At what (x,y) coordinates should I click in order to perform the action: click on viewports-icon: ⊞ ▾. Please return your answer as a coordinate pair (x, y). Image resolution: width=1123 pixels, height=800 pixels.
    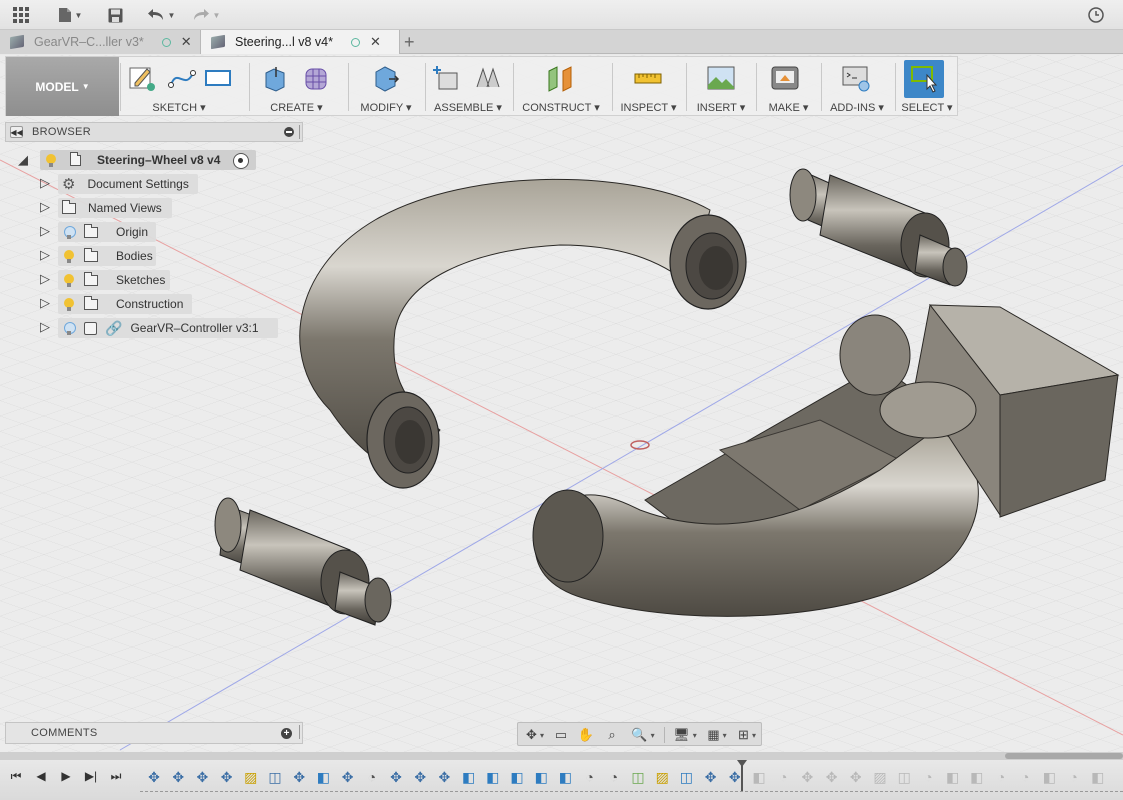
    Looking at the image, I should click on (747, 735).